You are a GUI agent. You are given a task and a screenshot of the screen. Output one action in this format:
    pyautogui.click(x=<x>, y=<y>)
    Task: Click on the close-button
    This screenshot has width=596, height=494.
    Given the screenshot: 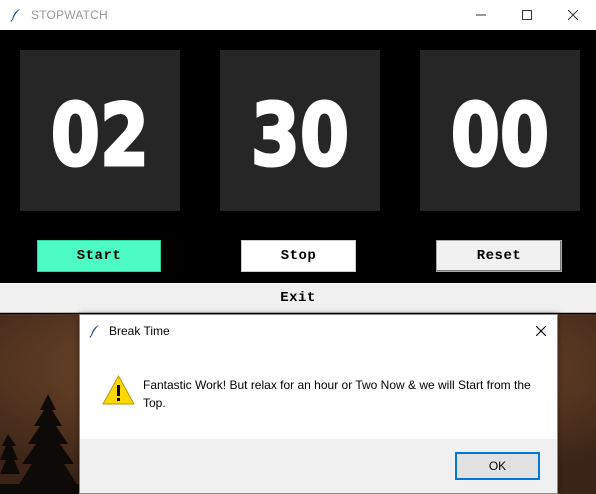 What is the action you would take?
    pyautogui.click(x=573, y=15)
    